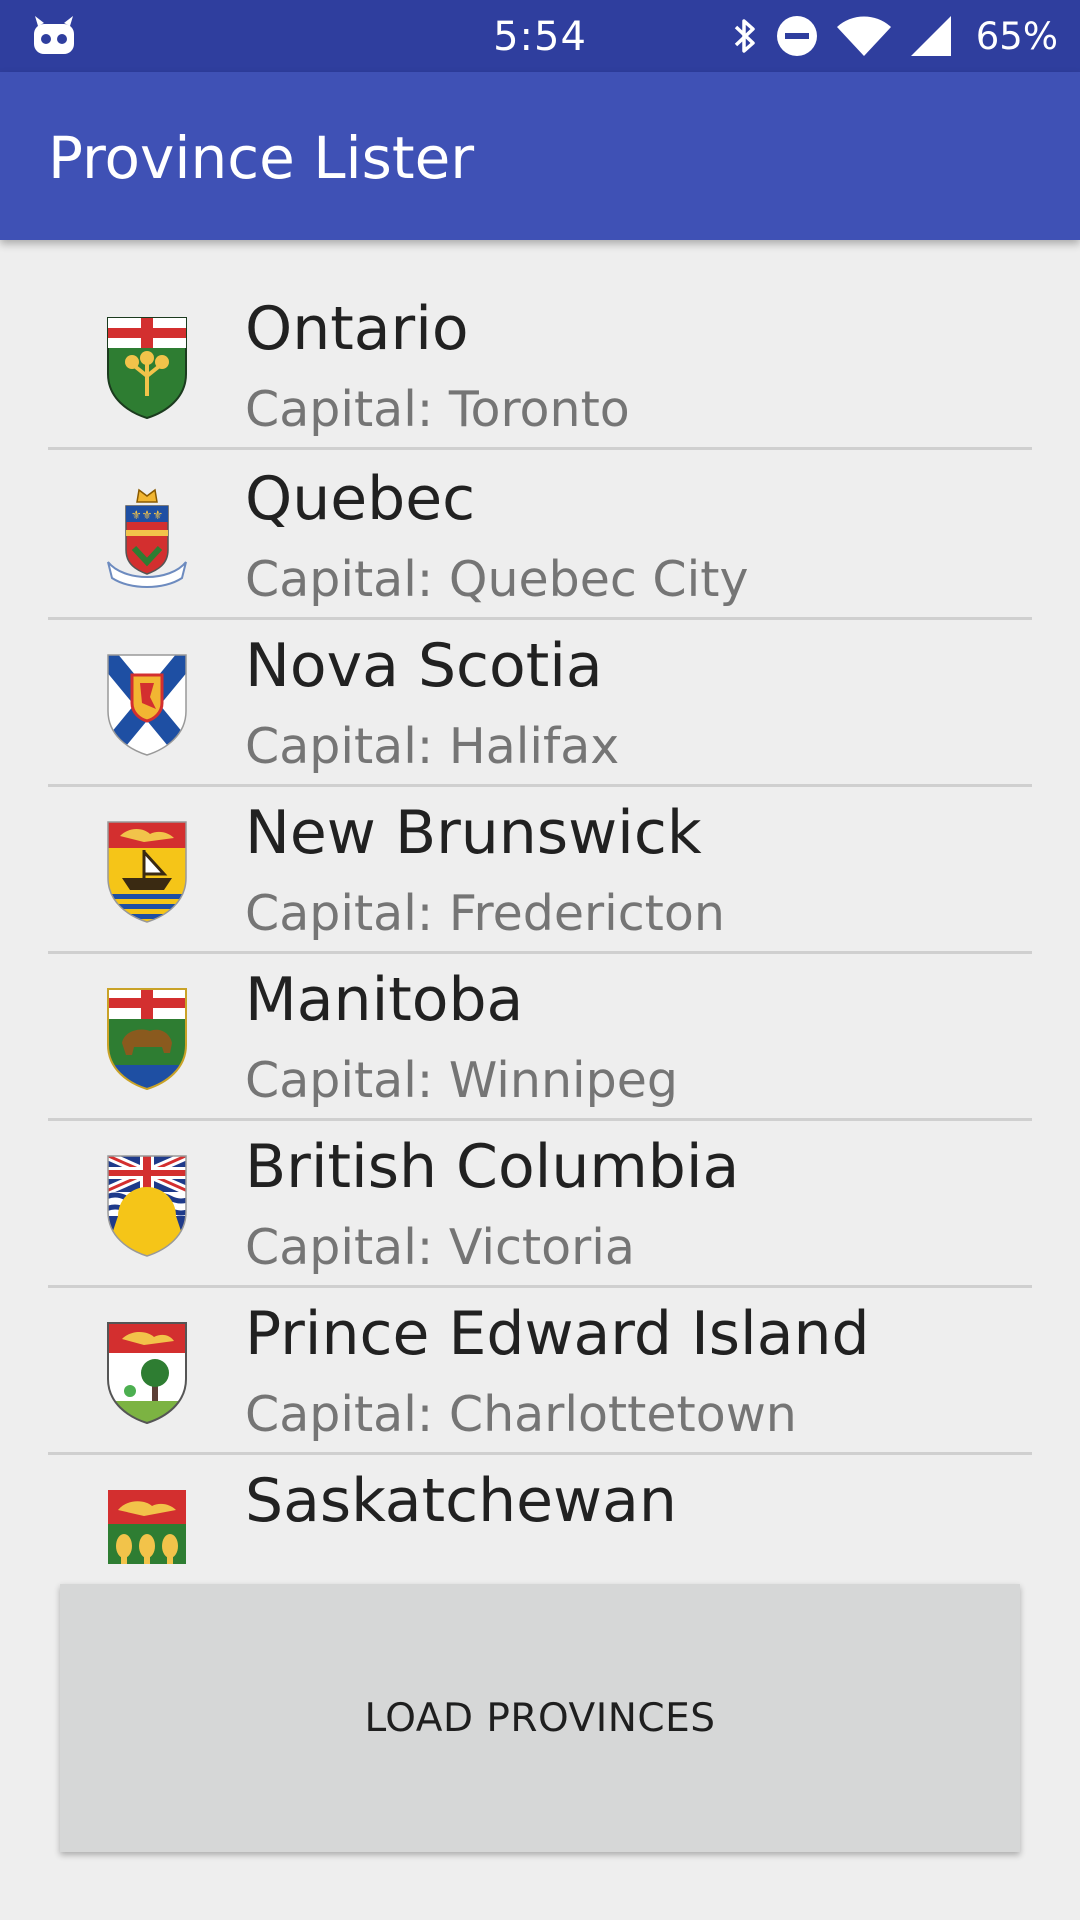 The height and width of the screenshot is (1920, 1080). What do you see at coordinates (147, 538) in the screenshot?
I see `quebec-crest-icon: ⚜⚜⚜` at bounding box center [147, 538].